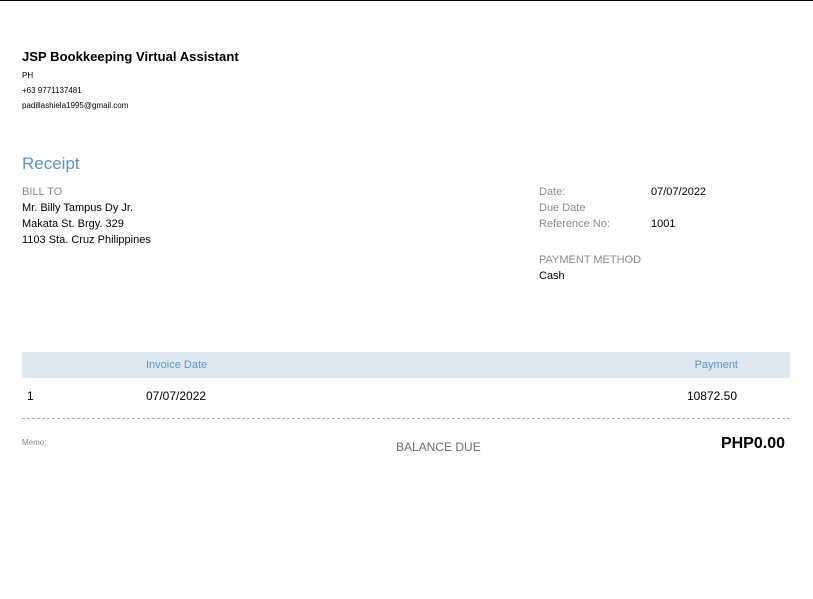 This screenshot has height=599, width=813. Describe the element at coordinates (552, 276) in the screenshot. I see `payment-method-value: Cash` at that location.